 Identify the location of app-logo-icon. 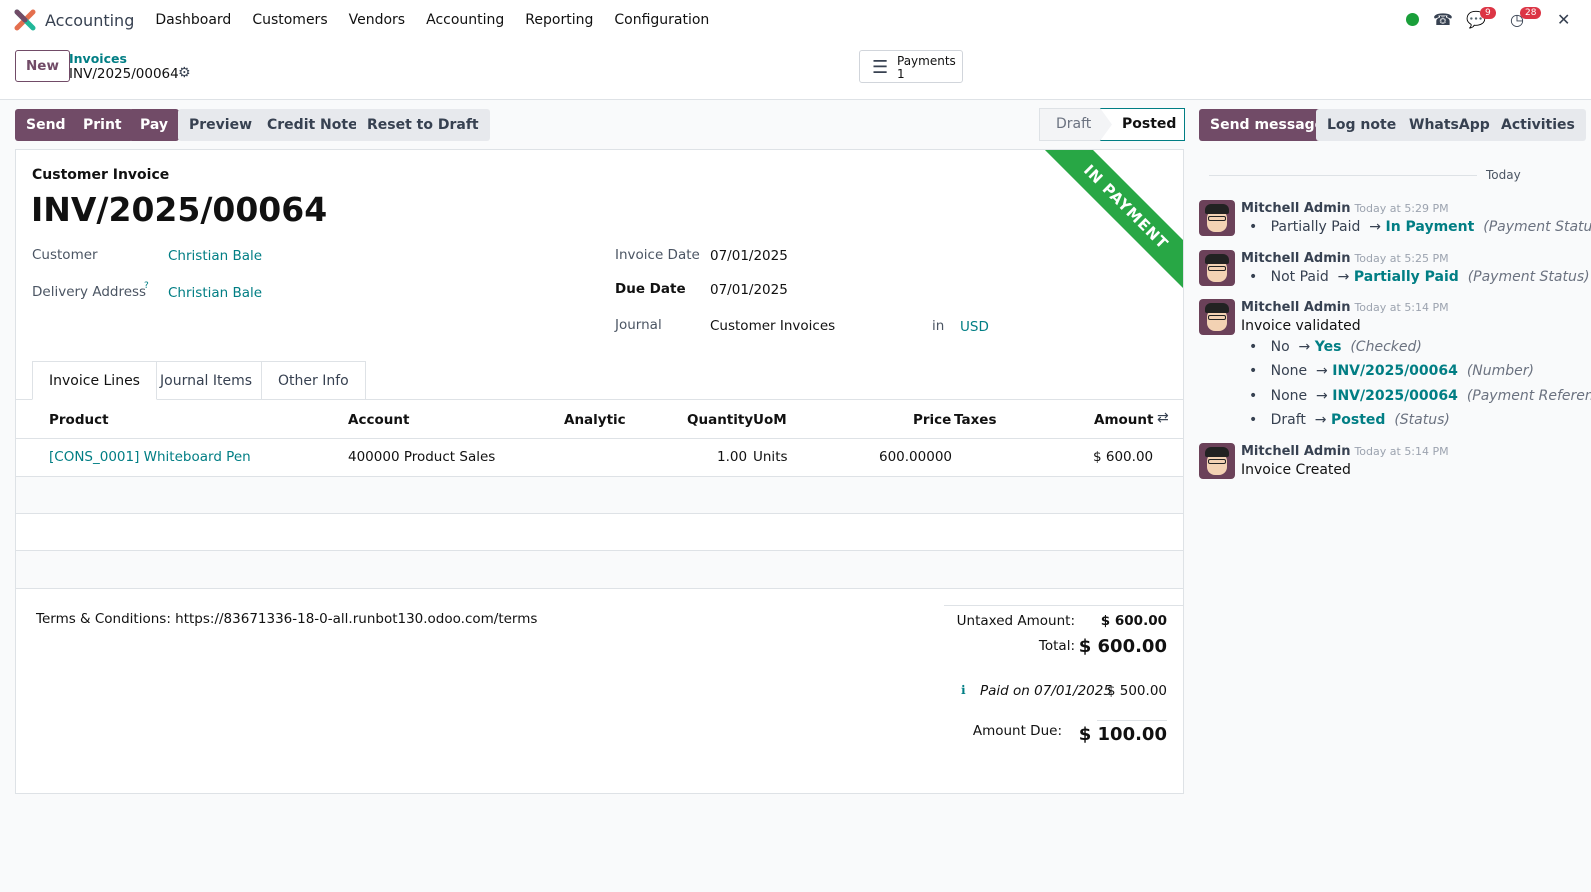
(25, 20).